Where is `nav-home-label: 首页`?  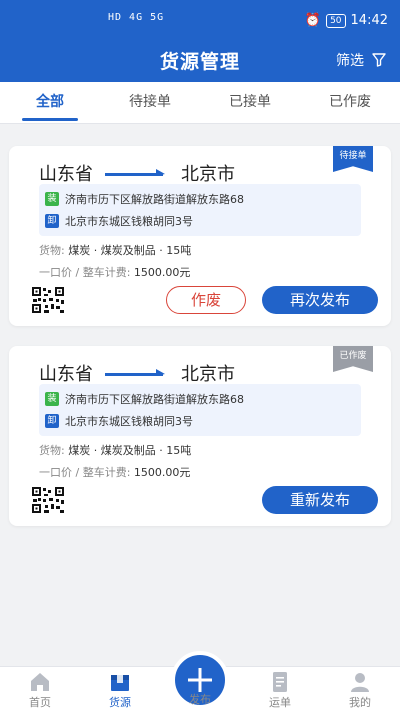 nav-home-label: 首页 is located at coordinates (40, 702).